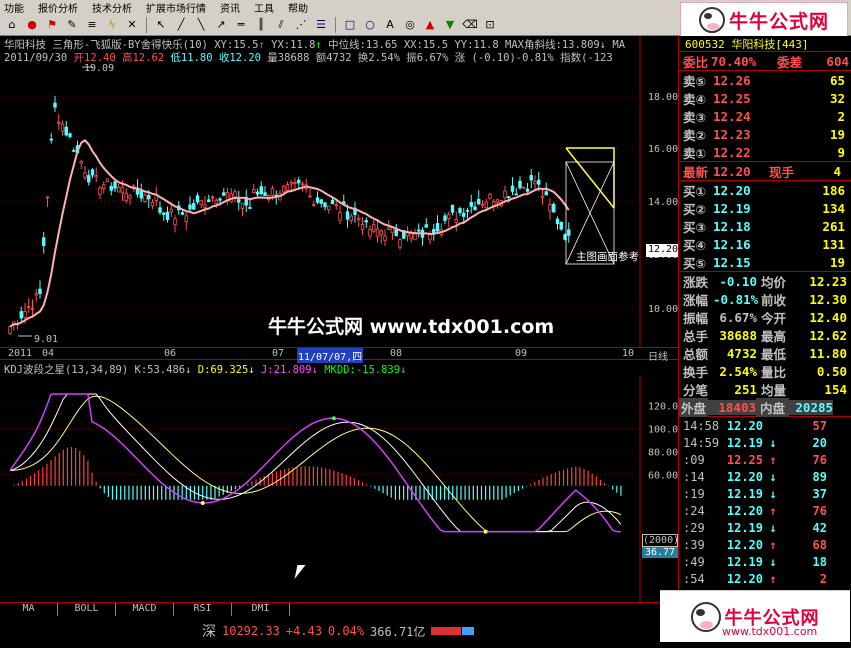 The image size is (851, 648). What do you see at coordinates (66, 369) in the screenshot?
I see `kdj-name: KDJ波段之星(13,34,89)` at bounding box center [66, 369].